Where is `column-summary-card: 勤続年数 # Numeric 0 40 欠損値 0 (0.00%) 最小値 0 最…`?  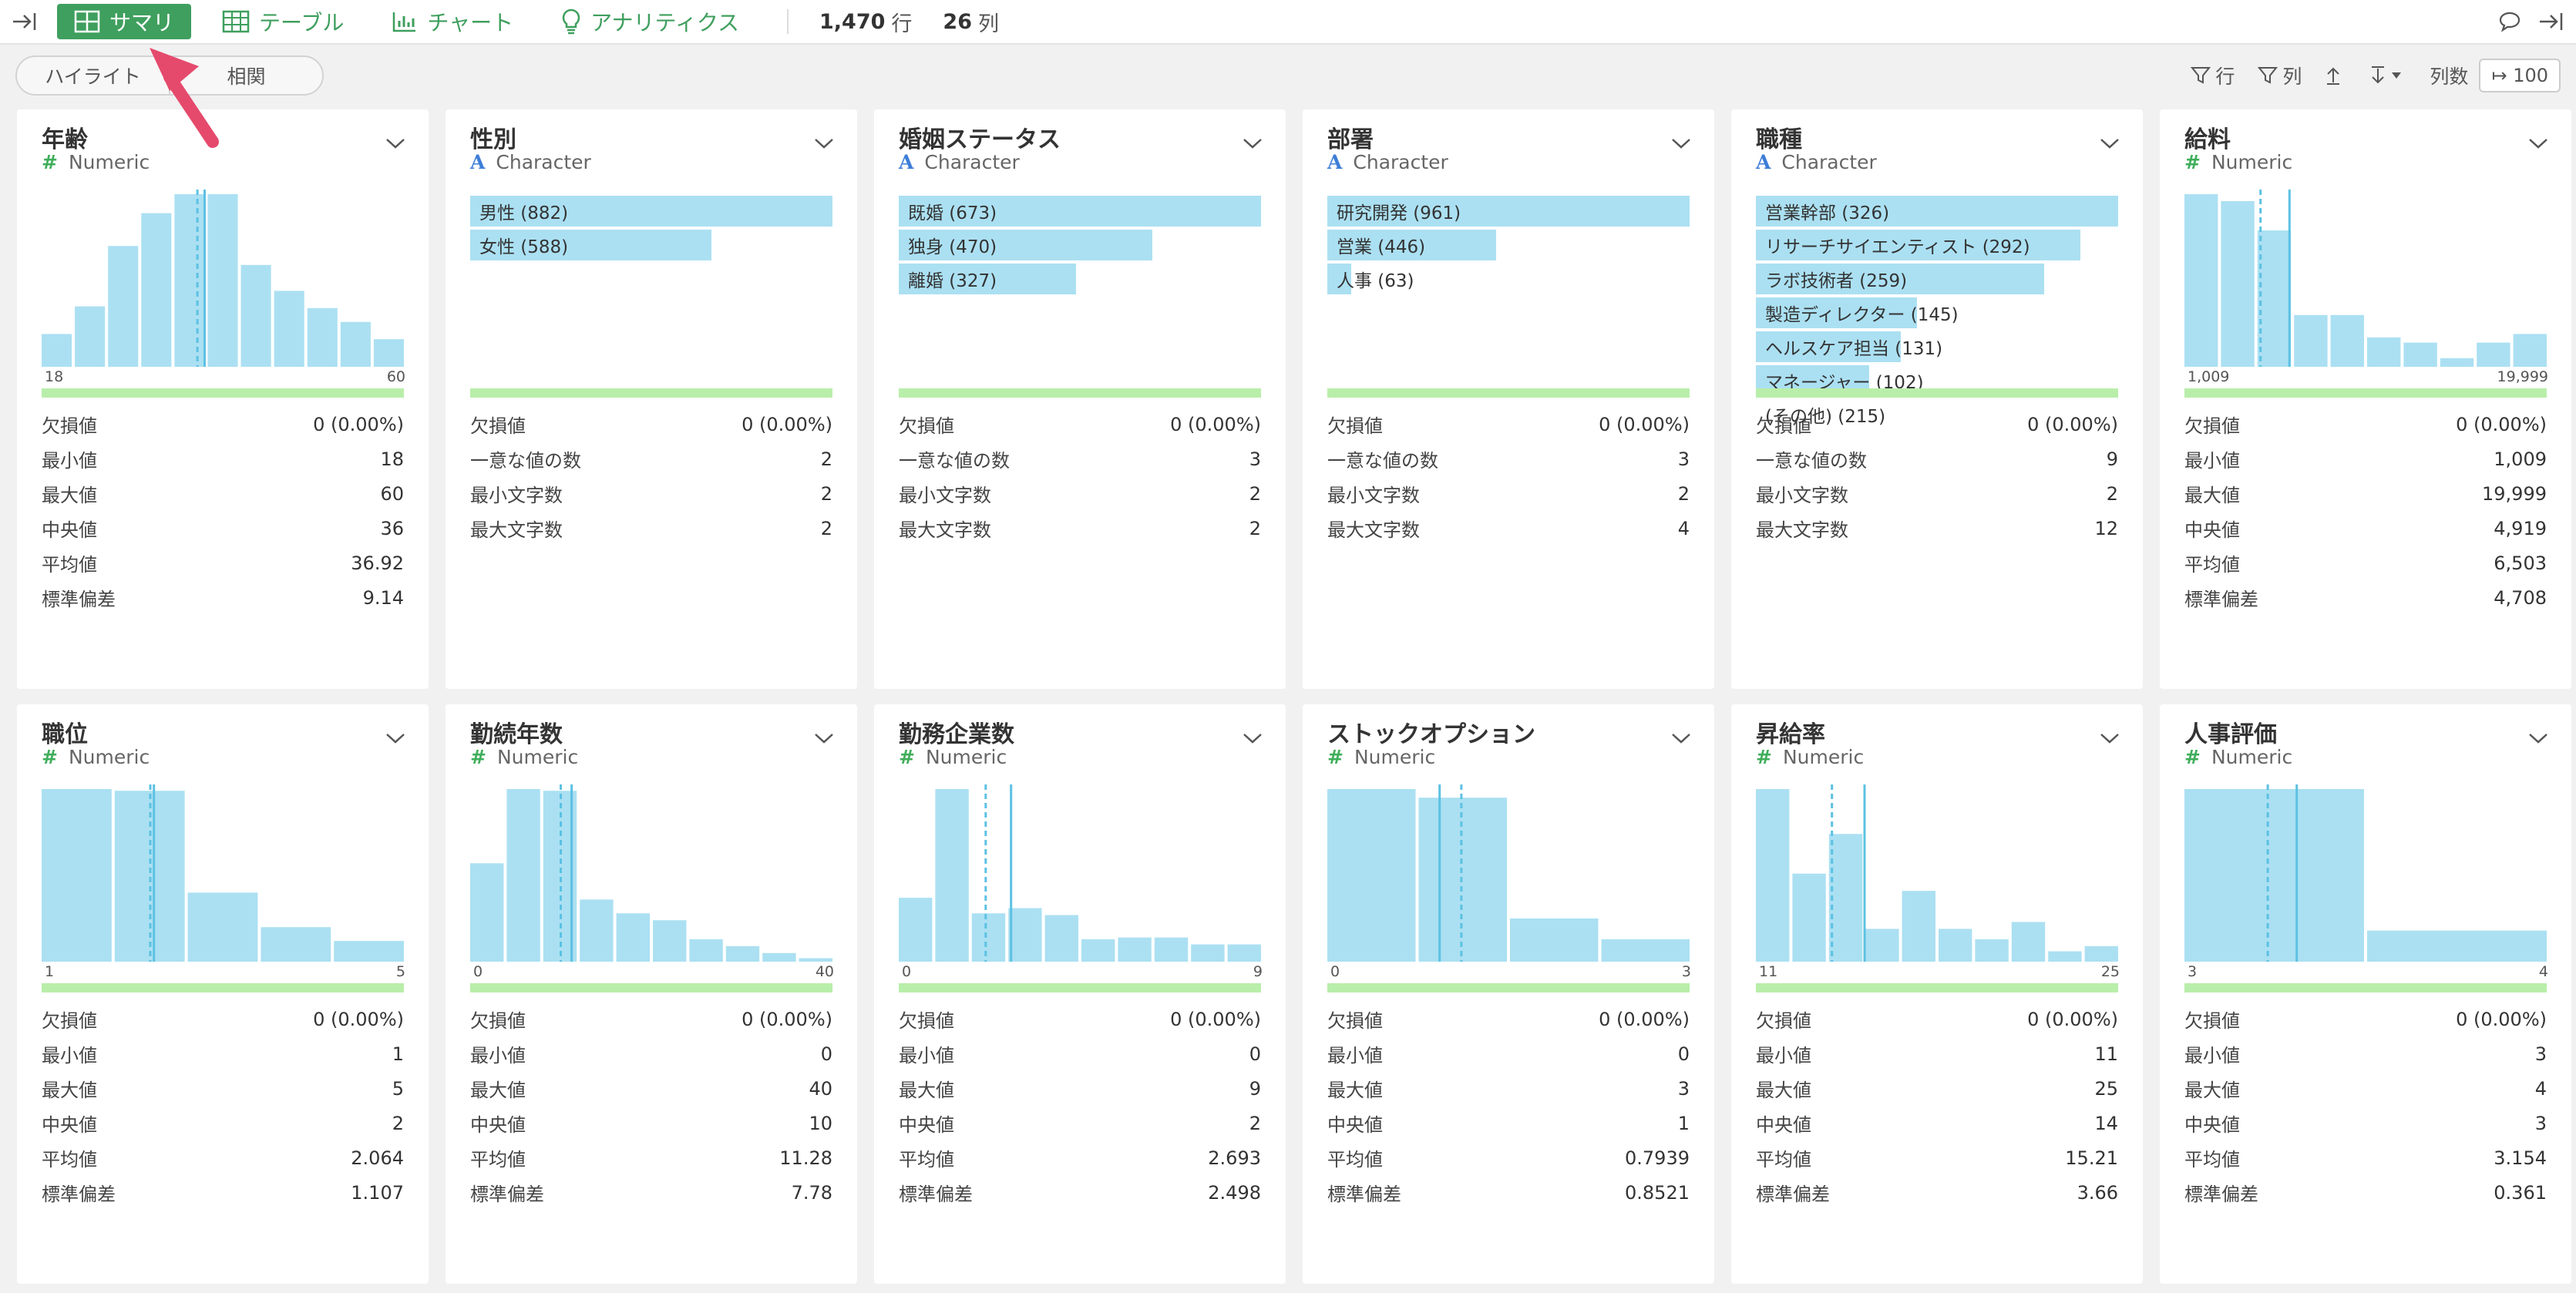
column-summary-card: 勤続年数 # Numeric 0 40 欠損値 0 (0.00%) 最小値 0 最… is located at coordinates (651, 994).